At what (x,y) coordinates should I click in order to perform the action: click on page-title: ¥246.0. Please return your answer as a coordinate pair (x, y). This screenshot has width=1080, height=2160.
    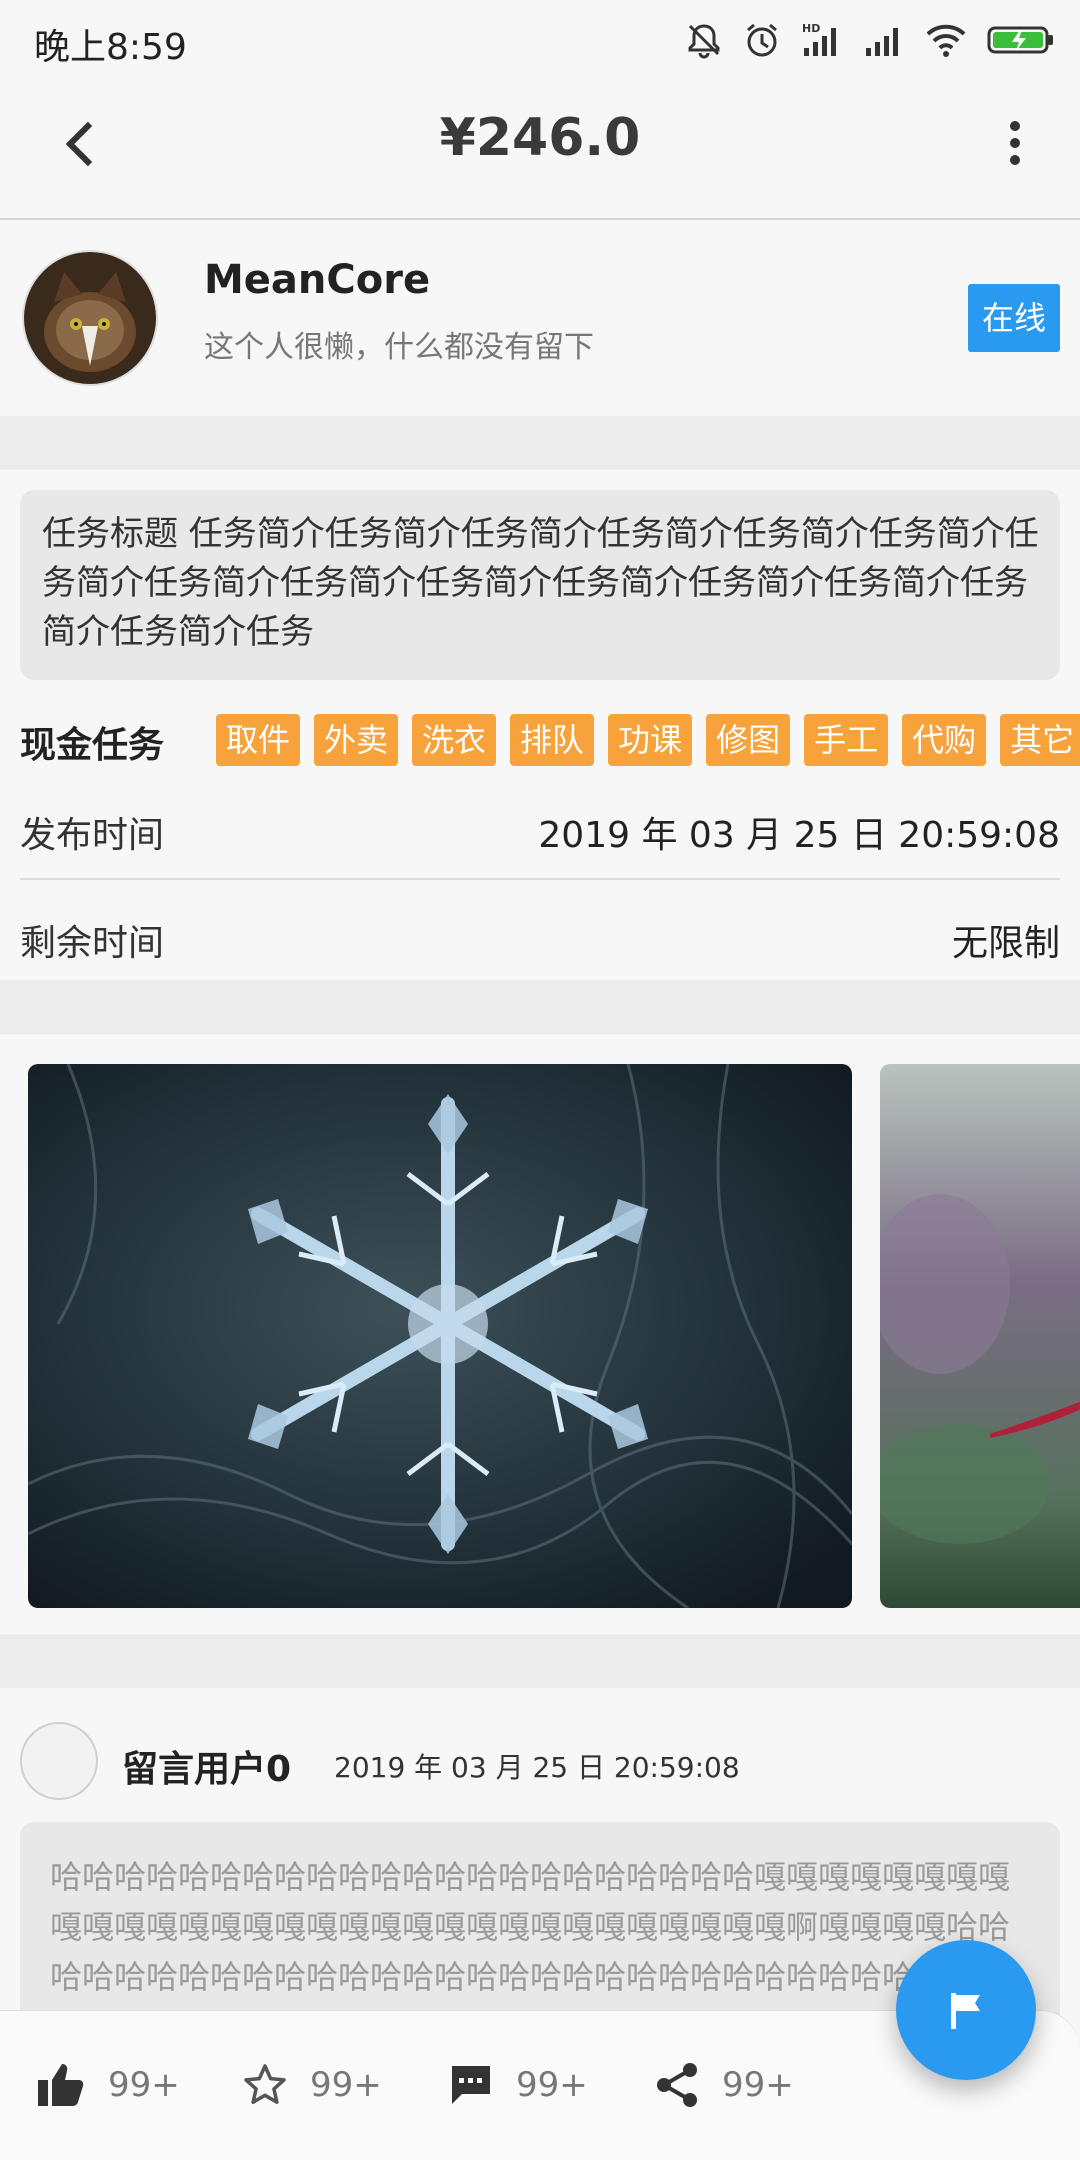
    Looking at the image, I should click on (540, 138).